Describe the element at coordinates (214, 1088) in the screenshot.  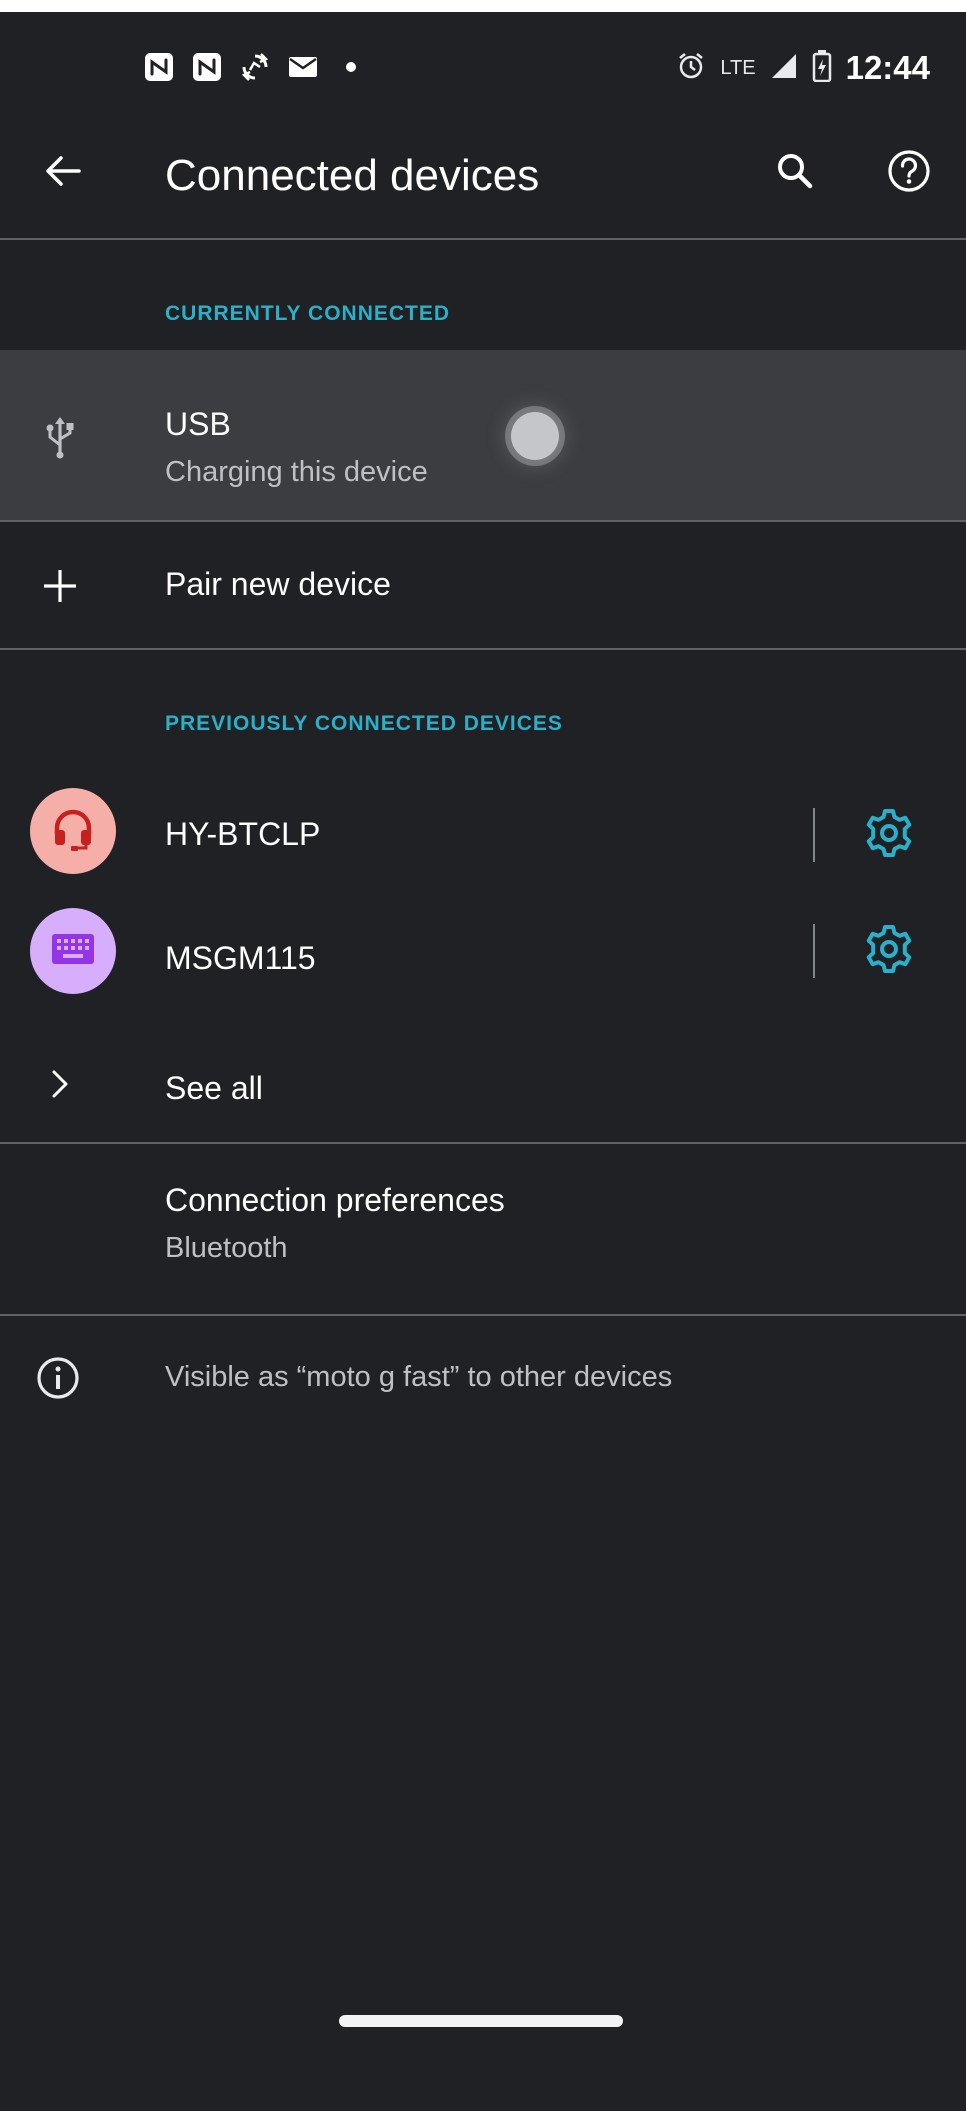
I see `see-all-label: See all` at that location.